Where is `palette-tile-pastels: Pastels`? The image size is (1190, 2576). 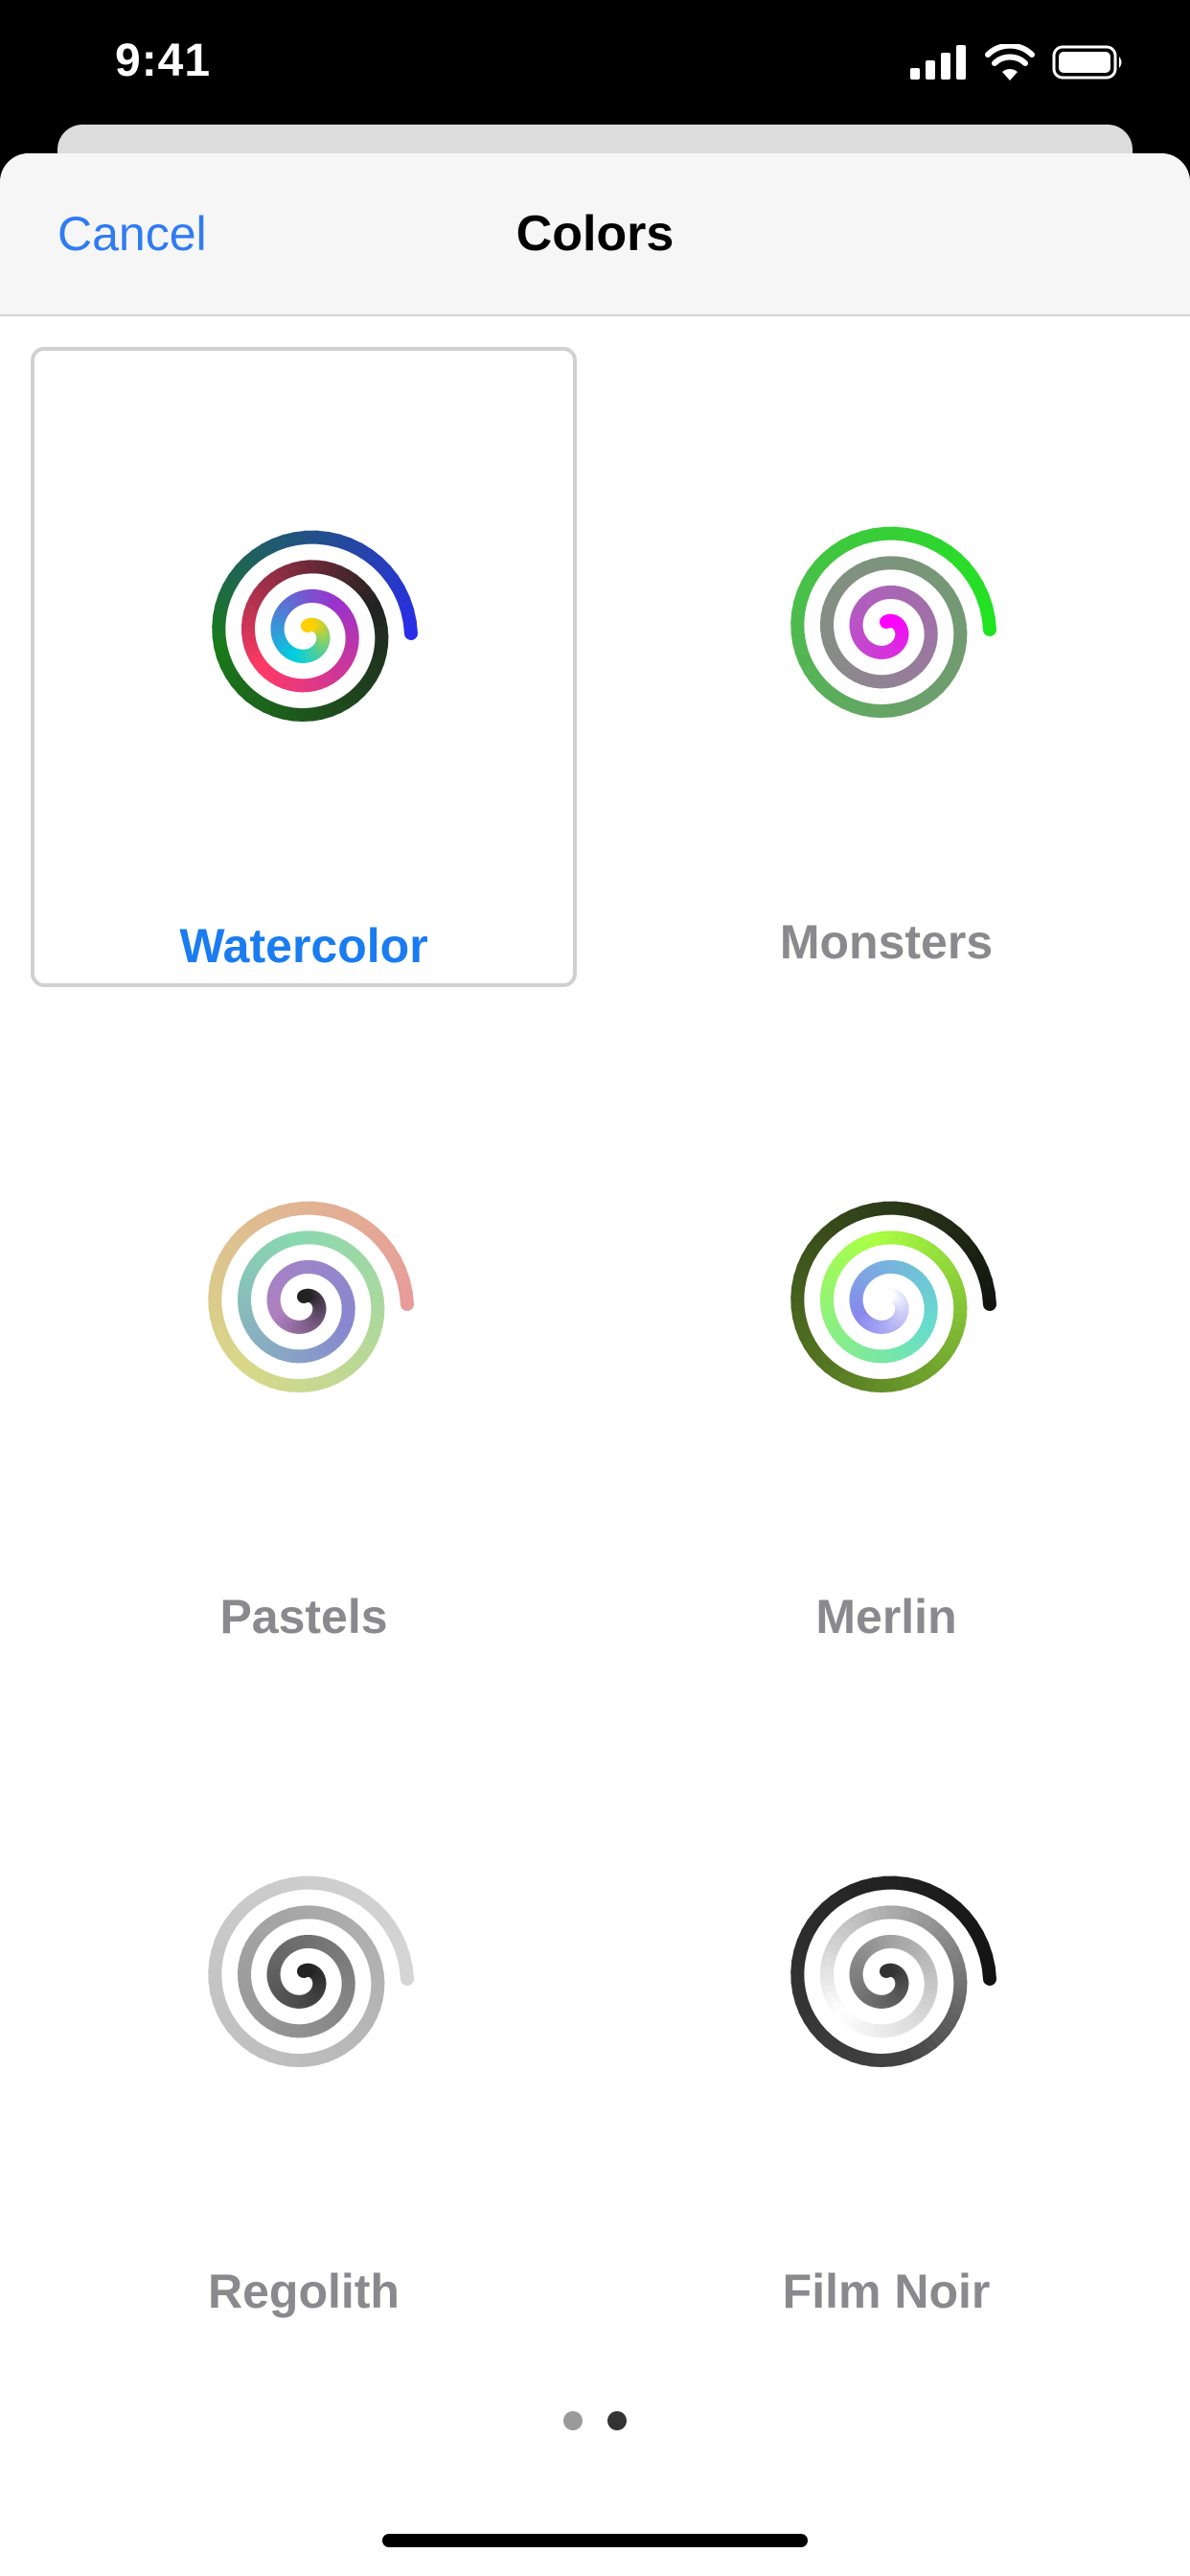 palette-tile-pastels: Pastels is located at coordinates (304, 1342).